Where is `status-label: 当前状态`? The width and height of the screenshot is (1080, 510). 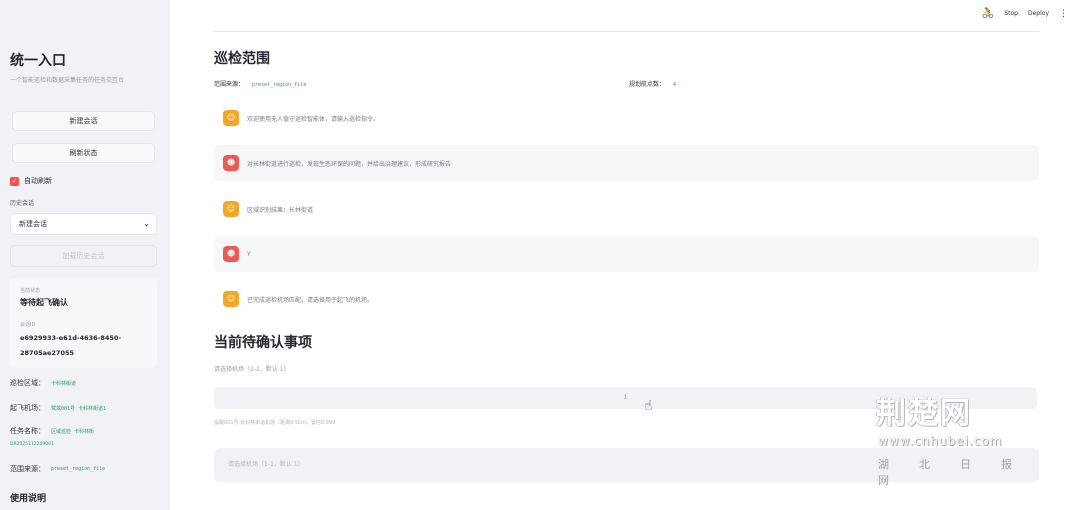 status-label: 当前状态 is located at coordinates (30, 291).